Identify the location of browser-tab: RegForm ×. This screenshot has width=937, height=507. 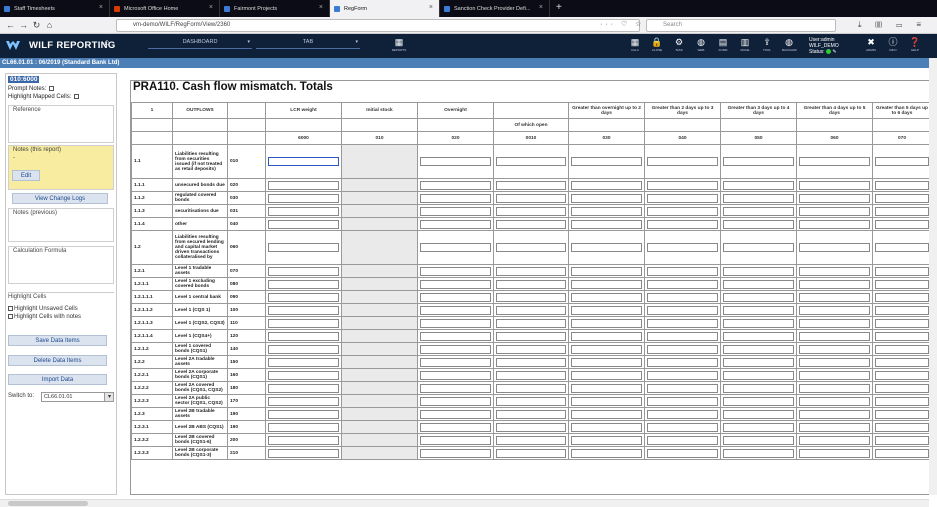
(385, 8).